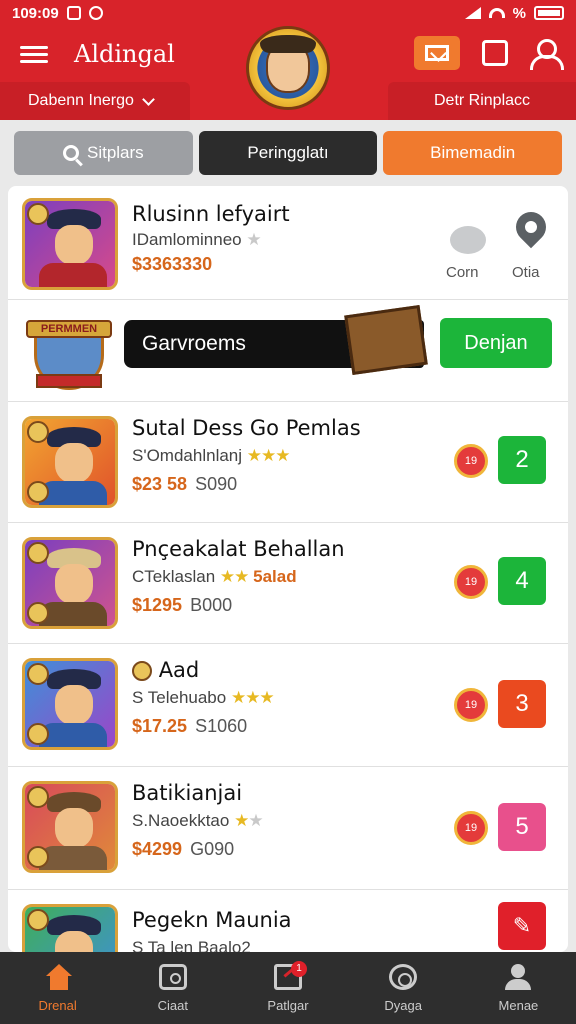  I want to click on tab-label: Ciaat, so click(172, 1005).